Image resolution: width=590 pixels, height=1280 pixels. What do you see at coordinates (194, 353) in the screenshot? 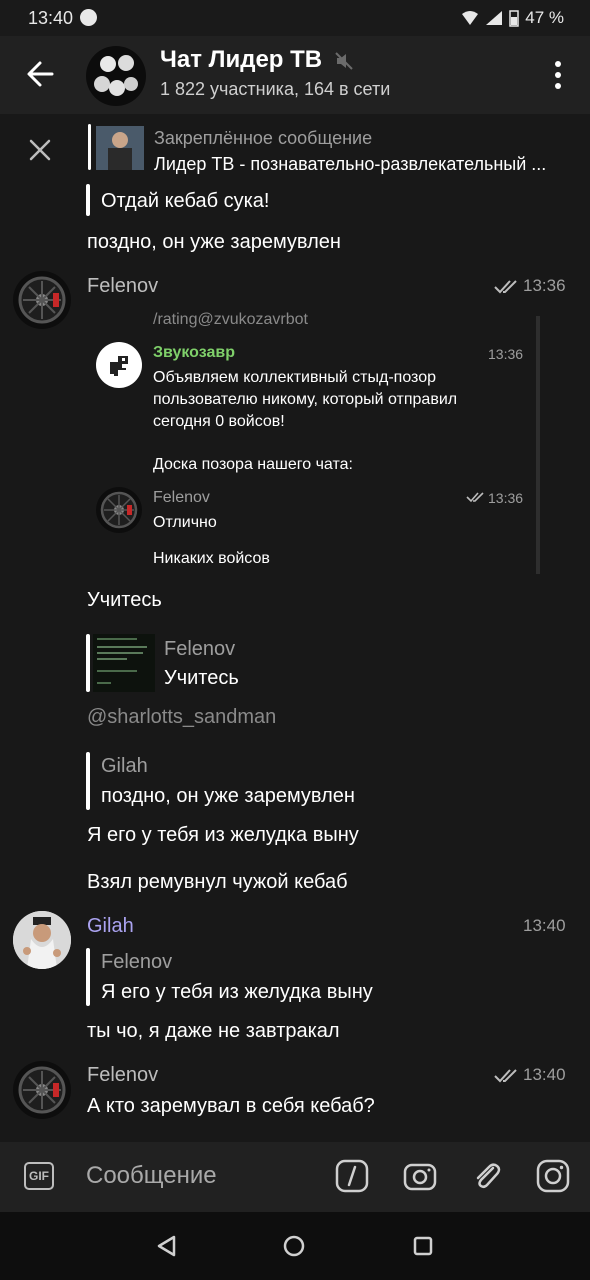
I see `bot-name: Звукозавр` at bounding box center [194, 353].